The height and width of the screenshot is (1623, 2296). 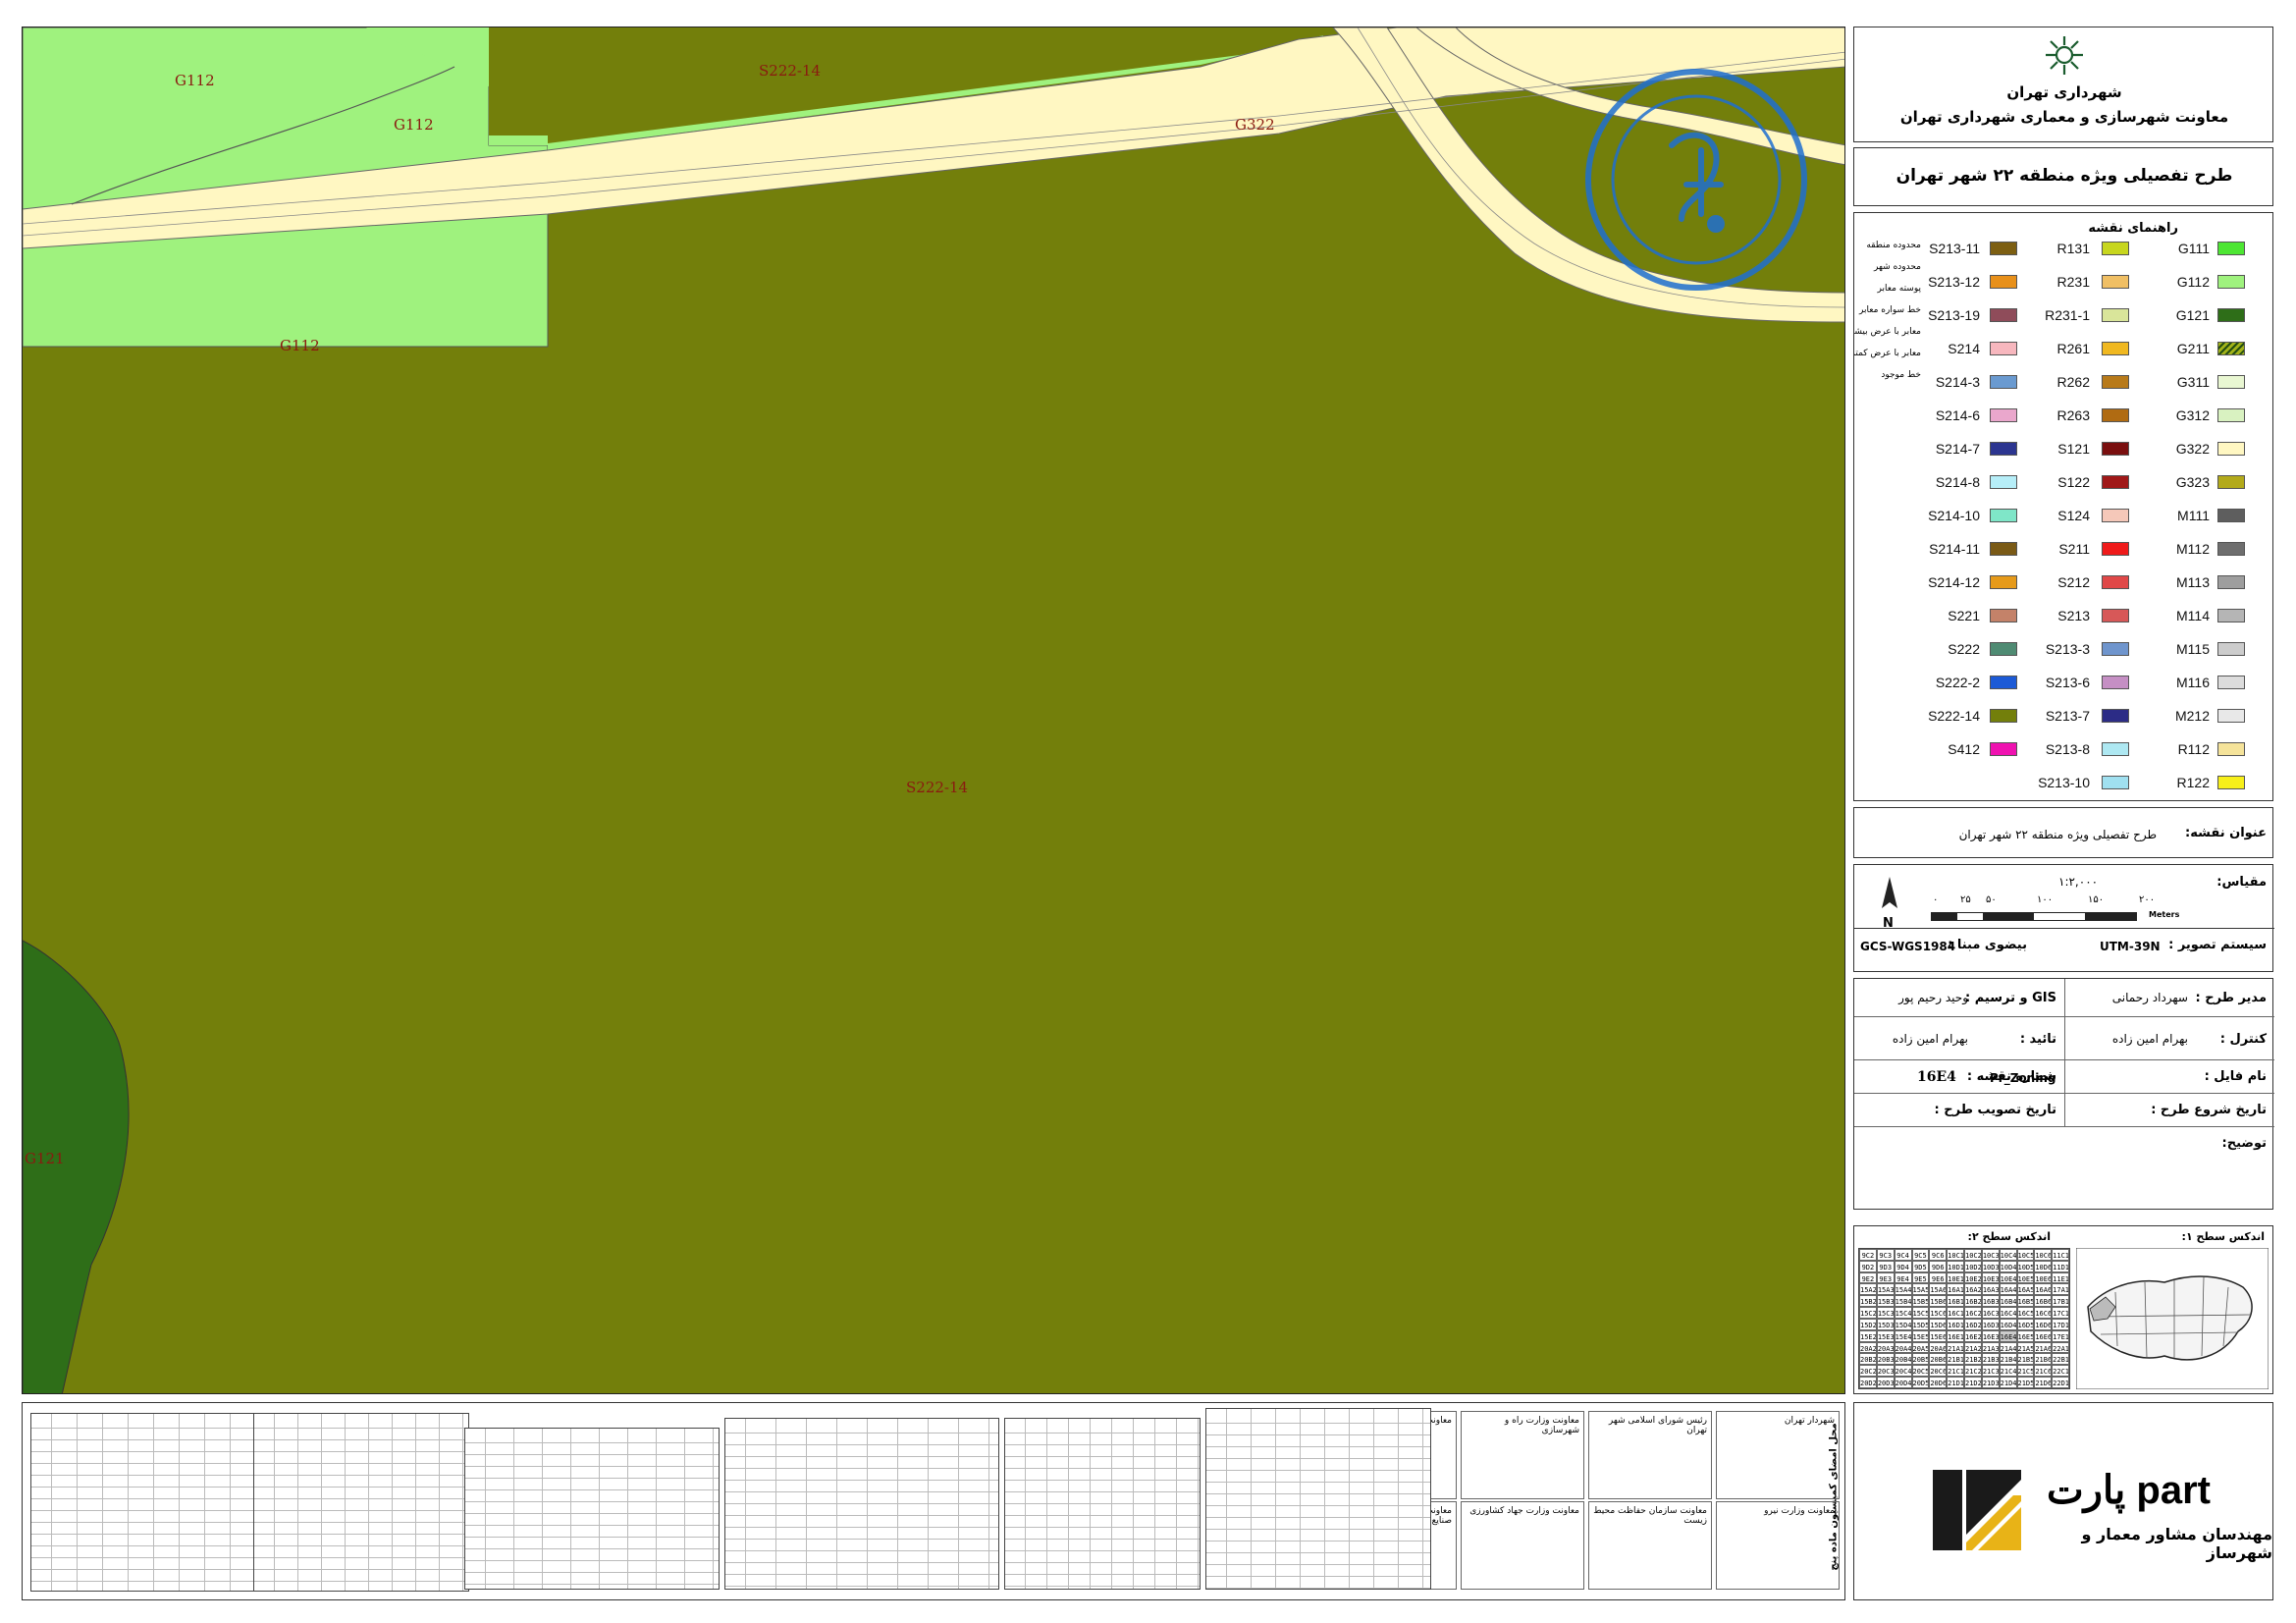 What do you see at coordinates (1920, 1324) in the screenshot?
I see `index-cell: 15D5` at bounding box center [1920, 1324].